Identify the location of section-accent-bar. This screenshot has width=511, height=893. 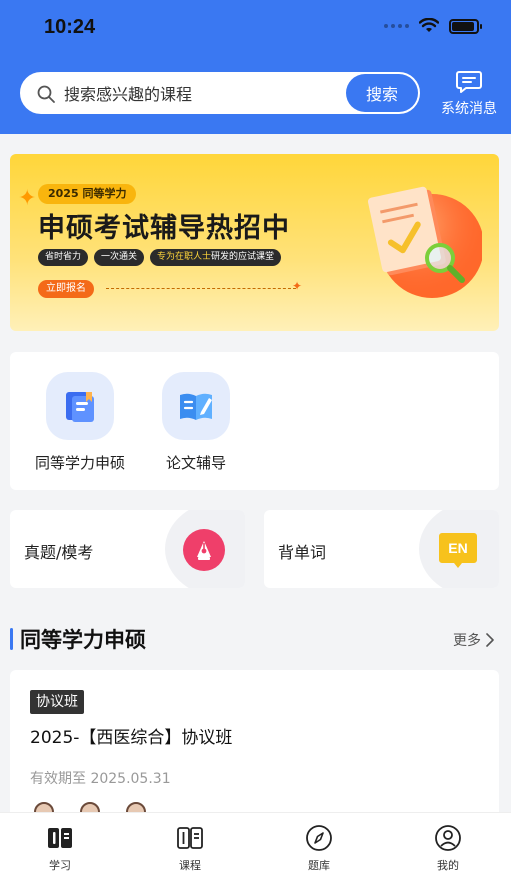
(11, 639).